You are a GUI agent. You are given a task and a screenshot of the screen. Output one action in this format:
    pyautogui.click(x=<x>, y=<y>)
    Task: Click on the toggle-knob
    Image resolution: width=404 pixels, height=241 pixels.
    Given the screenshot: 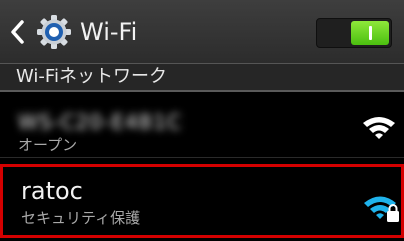 What is the action you would take?
    pyautogui.click(x=370, y=33)
    